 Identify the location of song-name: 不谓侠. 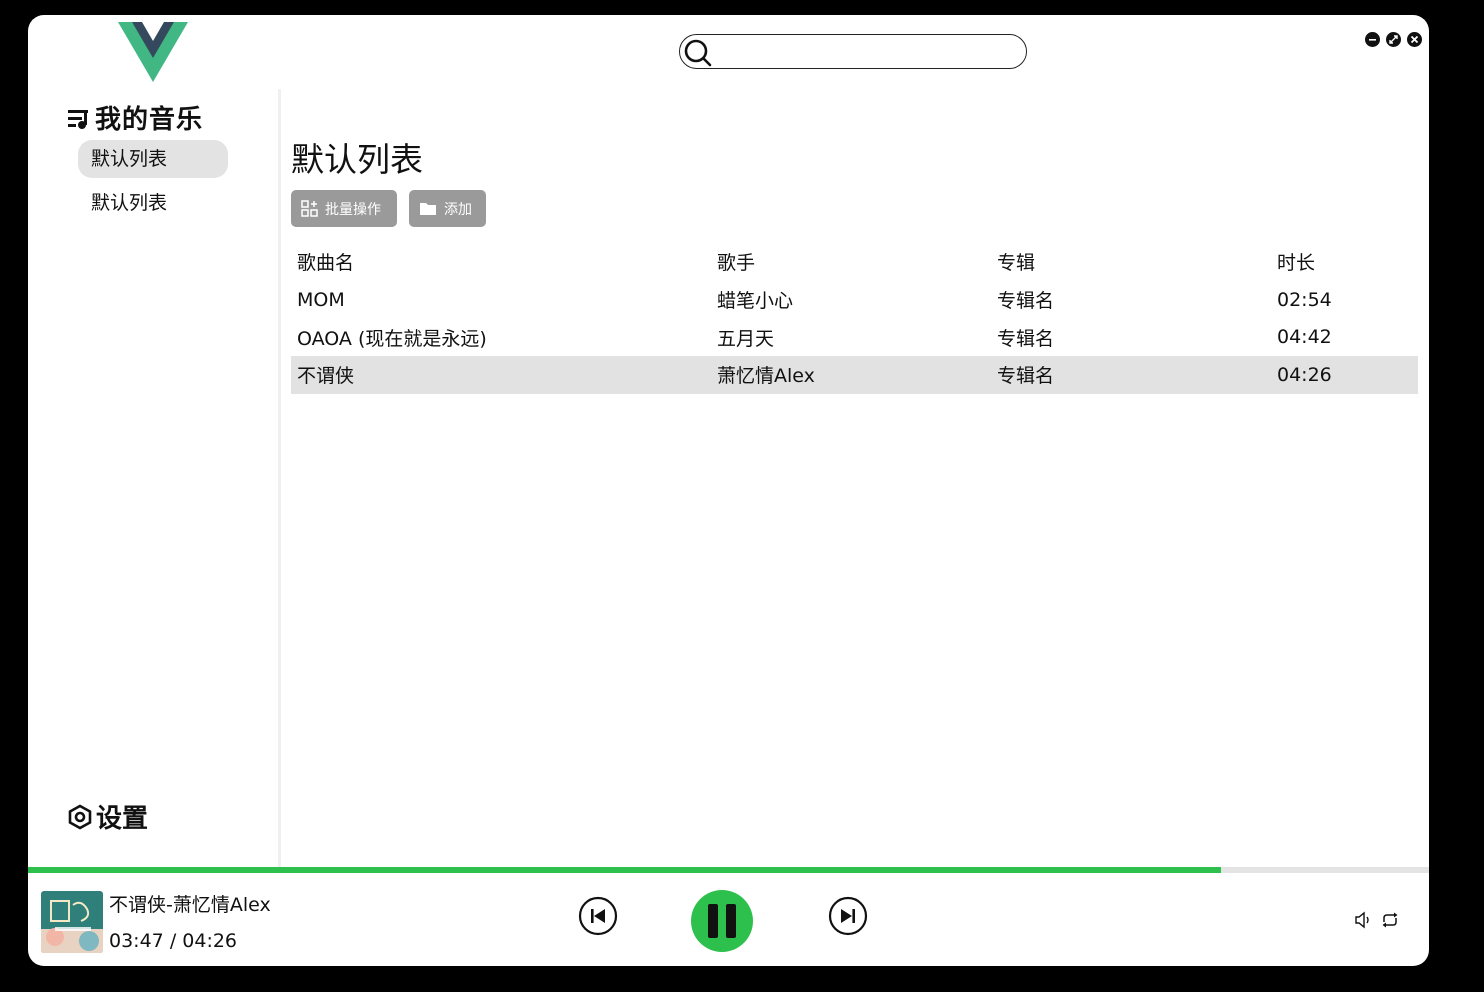
(501, 375).